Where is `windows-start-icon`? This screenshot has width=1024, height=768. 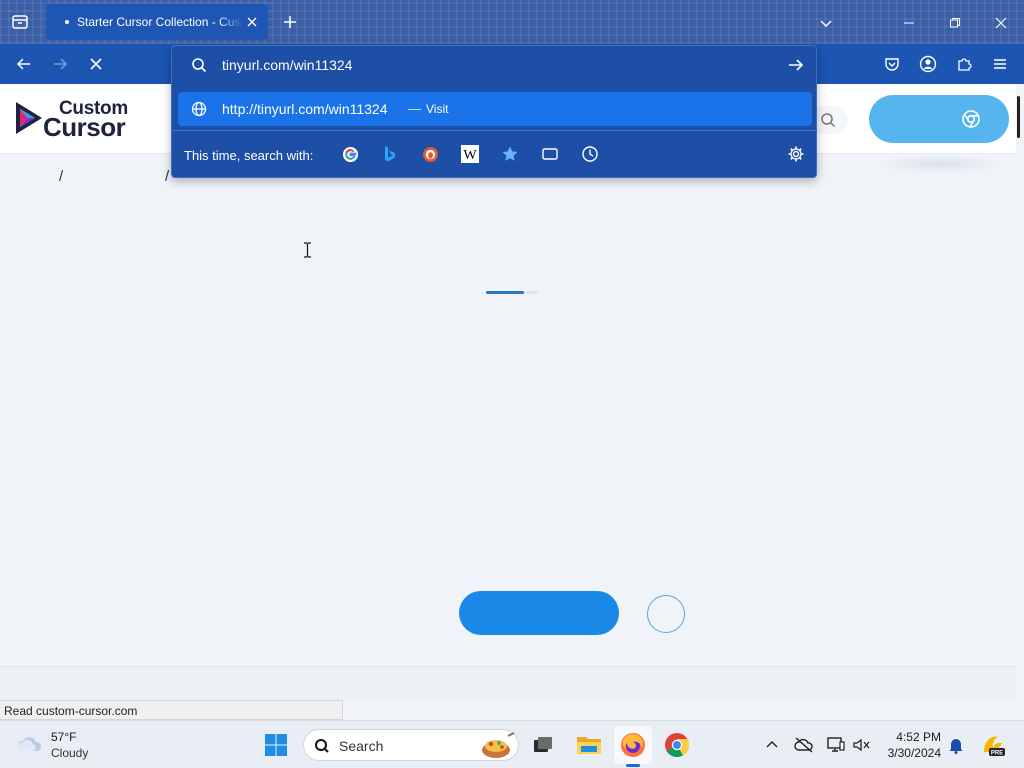 windows-start-icon is located at coordinates (276, 745).